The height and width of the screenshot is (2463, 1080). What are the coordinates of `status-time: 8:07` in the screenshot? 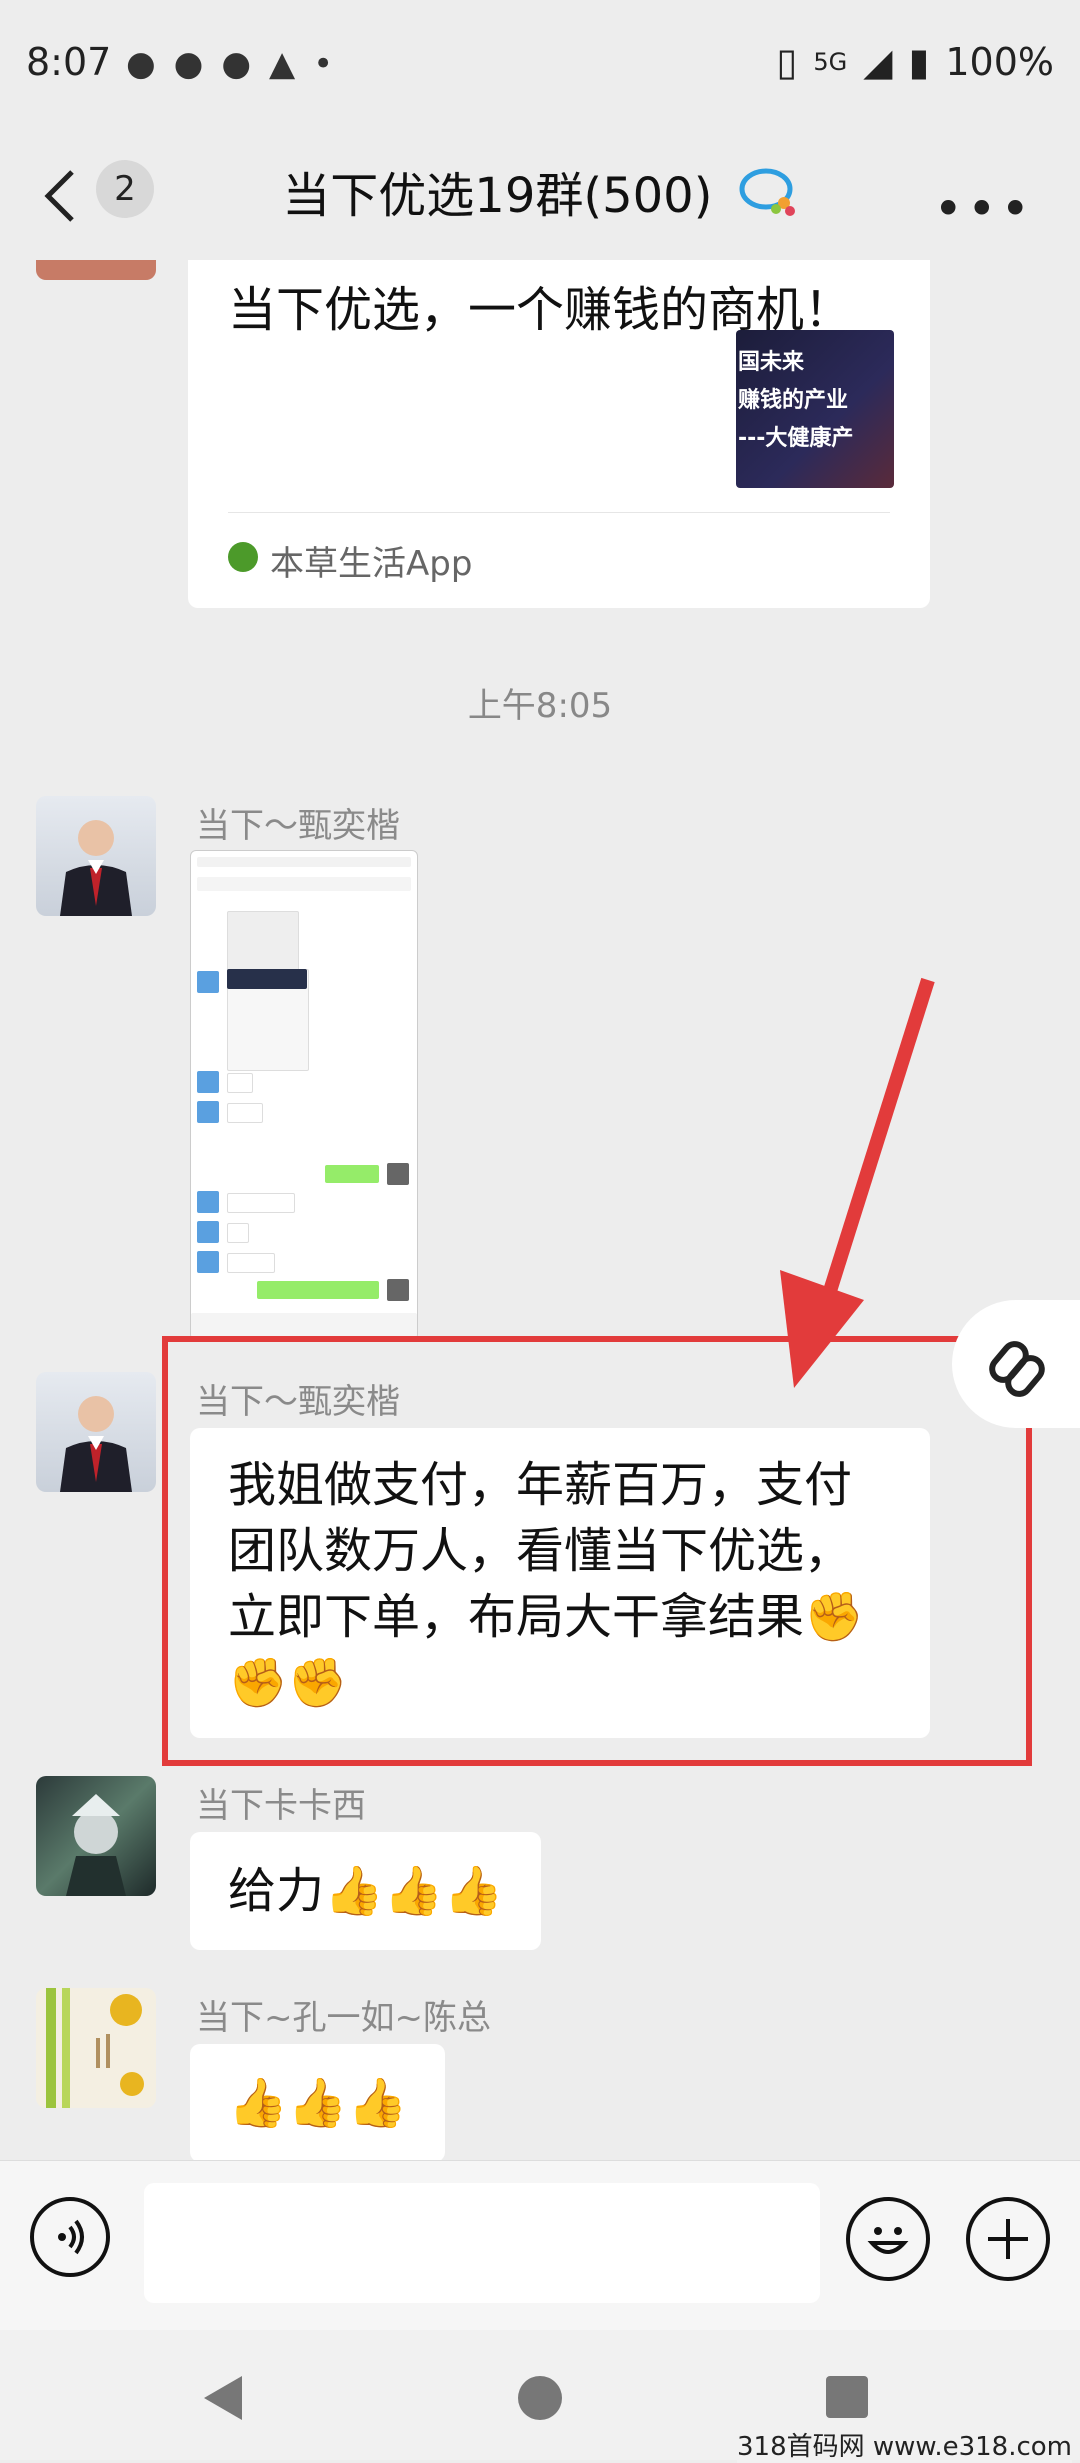 It's located at (69, 62).